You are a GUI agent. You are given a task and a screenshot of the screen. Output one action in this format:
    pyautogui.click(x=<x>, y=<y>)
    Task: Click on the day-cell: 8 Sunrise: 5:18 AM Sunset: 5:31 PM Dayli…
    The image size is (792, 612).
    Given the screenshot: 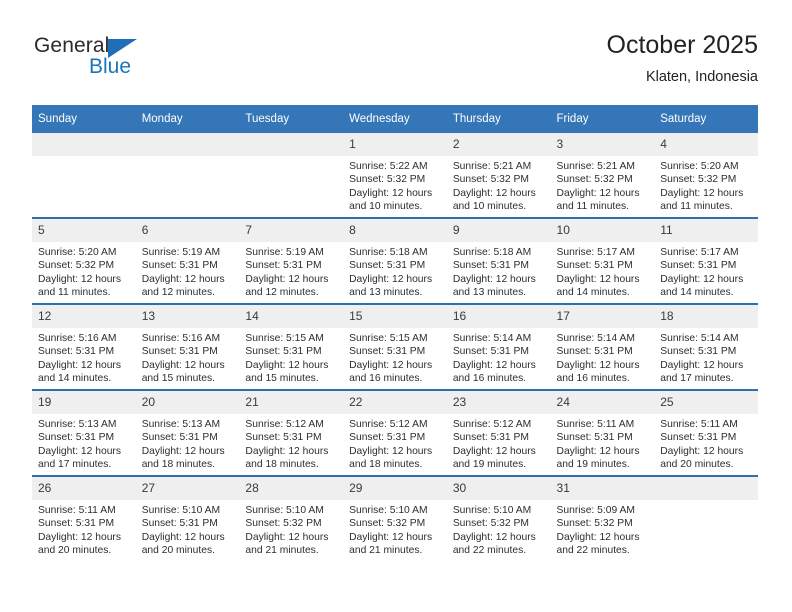 What is the action you would take?
    pyautogui.click(x=395, y=260)
    